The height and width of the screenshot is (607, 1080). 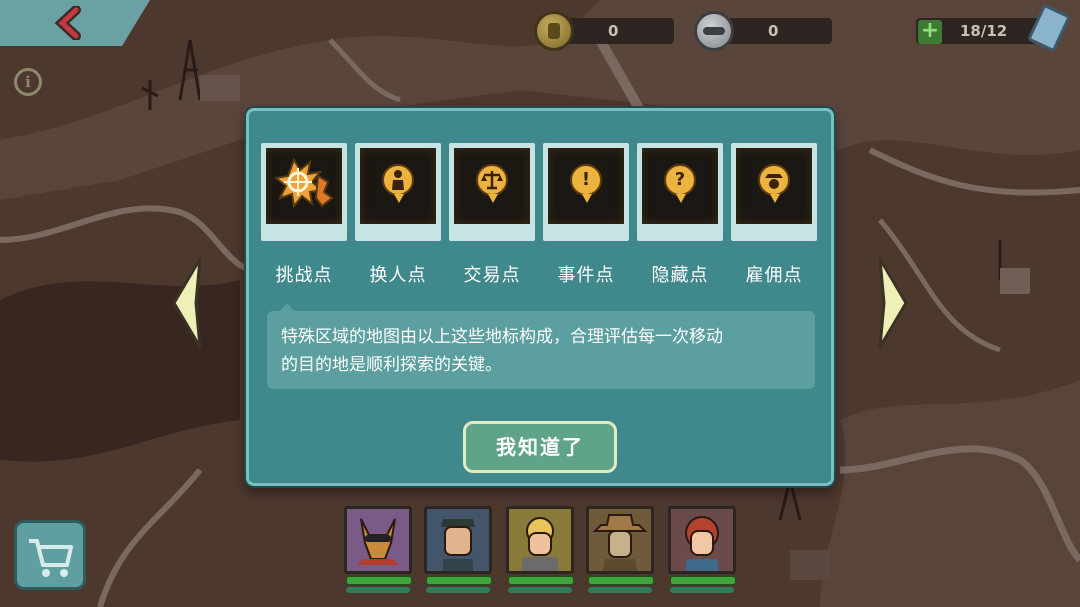 I want to click on team-member-cowboy, so click(x=620, y=540).